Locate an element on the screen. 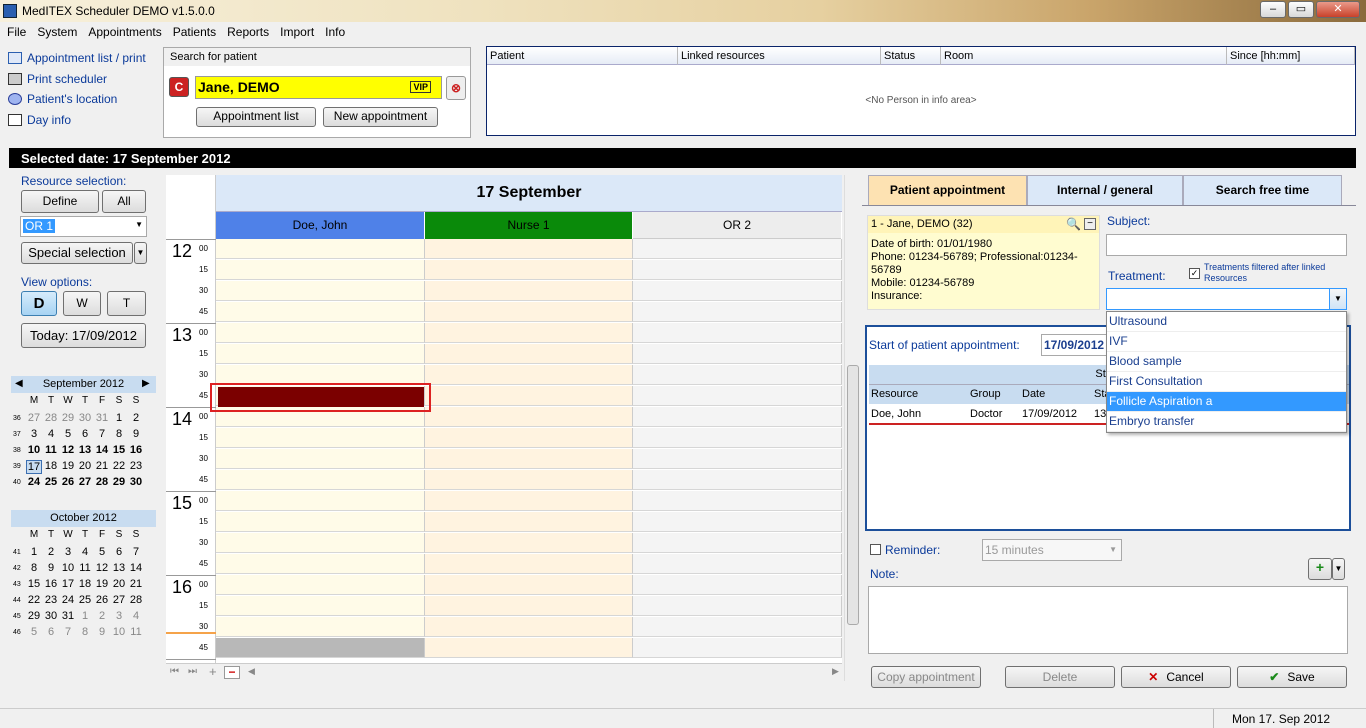 This screenshot has height=728, width=1366. calendar-day: 31 is located at coordinates (68, 616).